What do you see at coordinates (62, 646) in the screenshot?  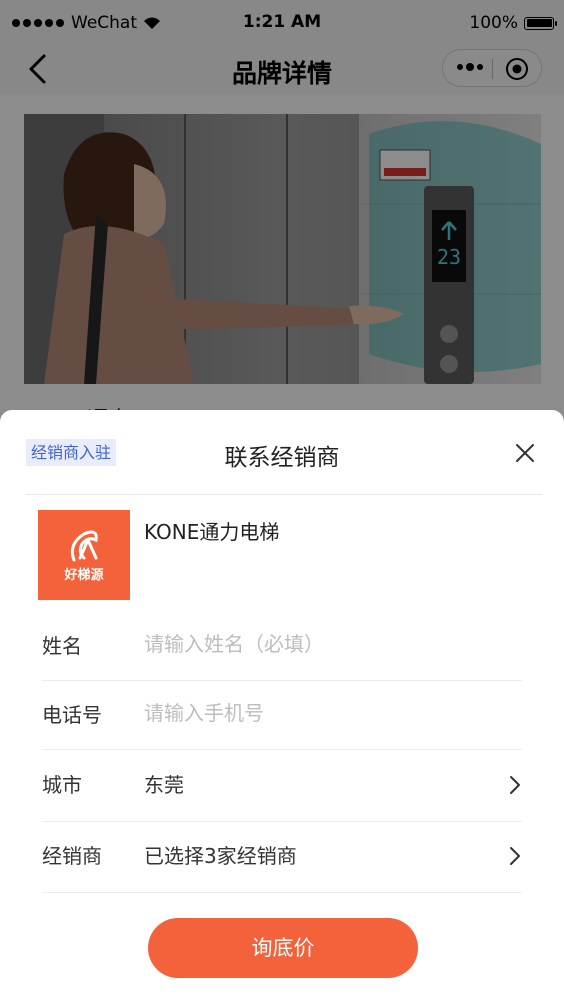 I see `name-label: 姓名` at bounding box center [62, 646].